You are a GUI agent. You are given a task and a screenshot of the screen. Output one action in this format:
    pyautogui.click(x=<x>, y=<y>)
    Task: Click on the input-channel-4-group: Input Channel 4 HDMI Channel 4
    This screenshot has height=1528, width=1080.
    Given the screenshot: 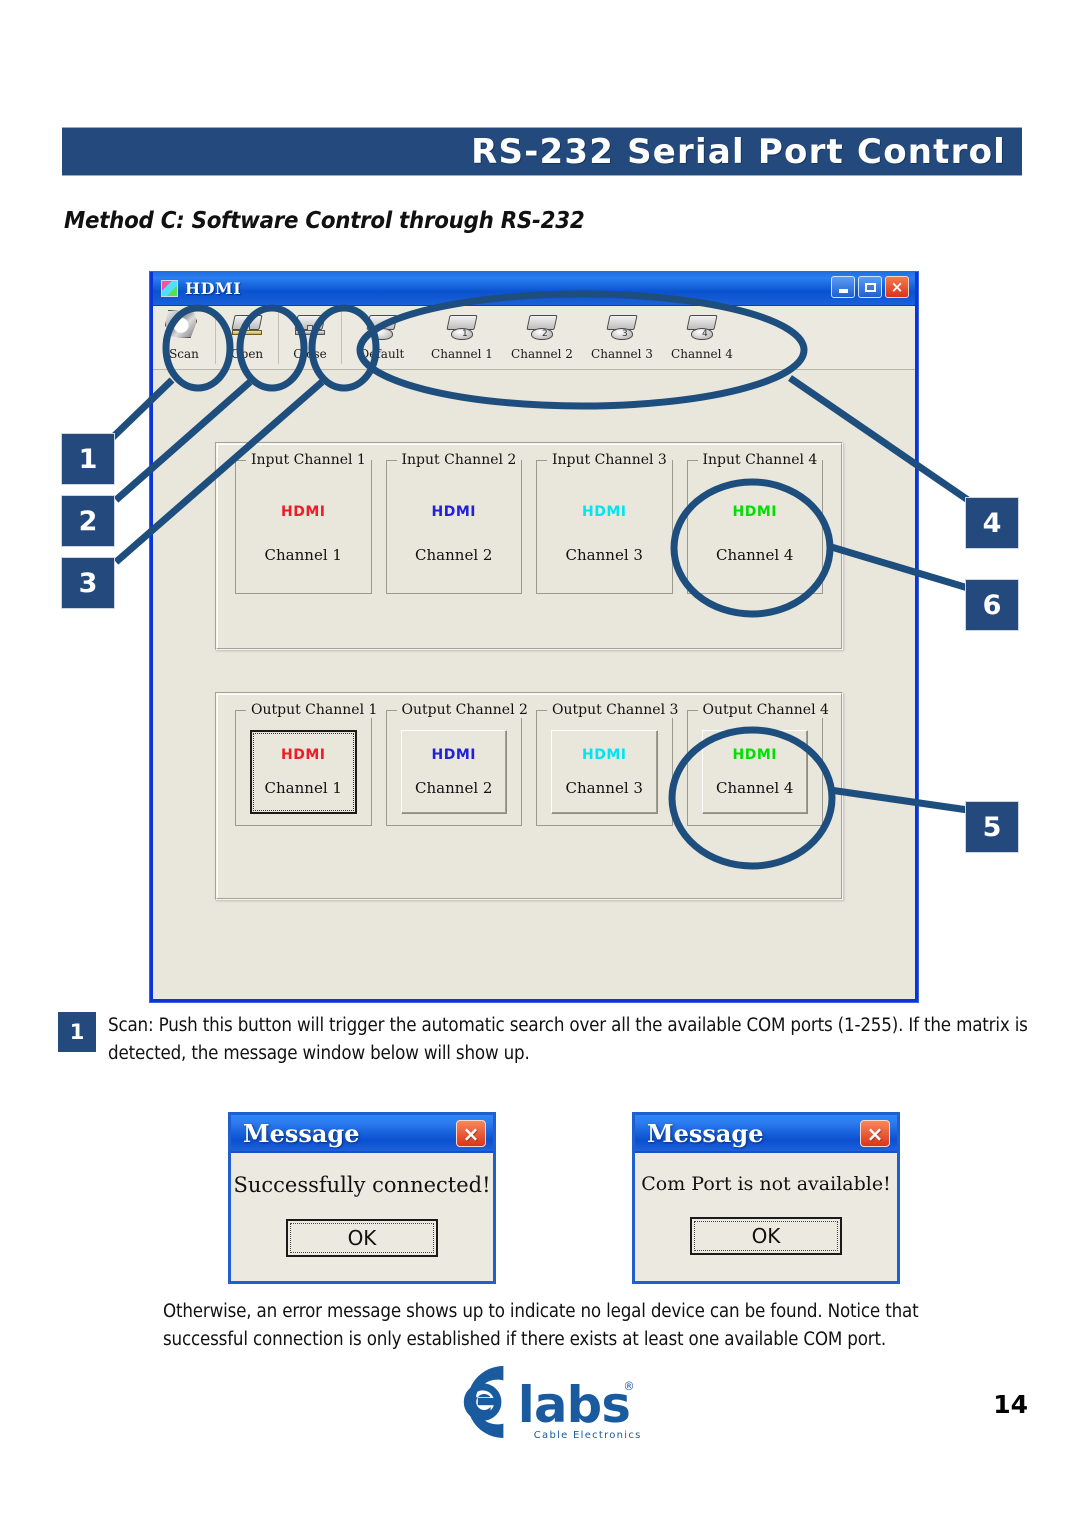 What is the action you would take?
    pyautogui.click(x=754, y=523)
    